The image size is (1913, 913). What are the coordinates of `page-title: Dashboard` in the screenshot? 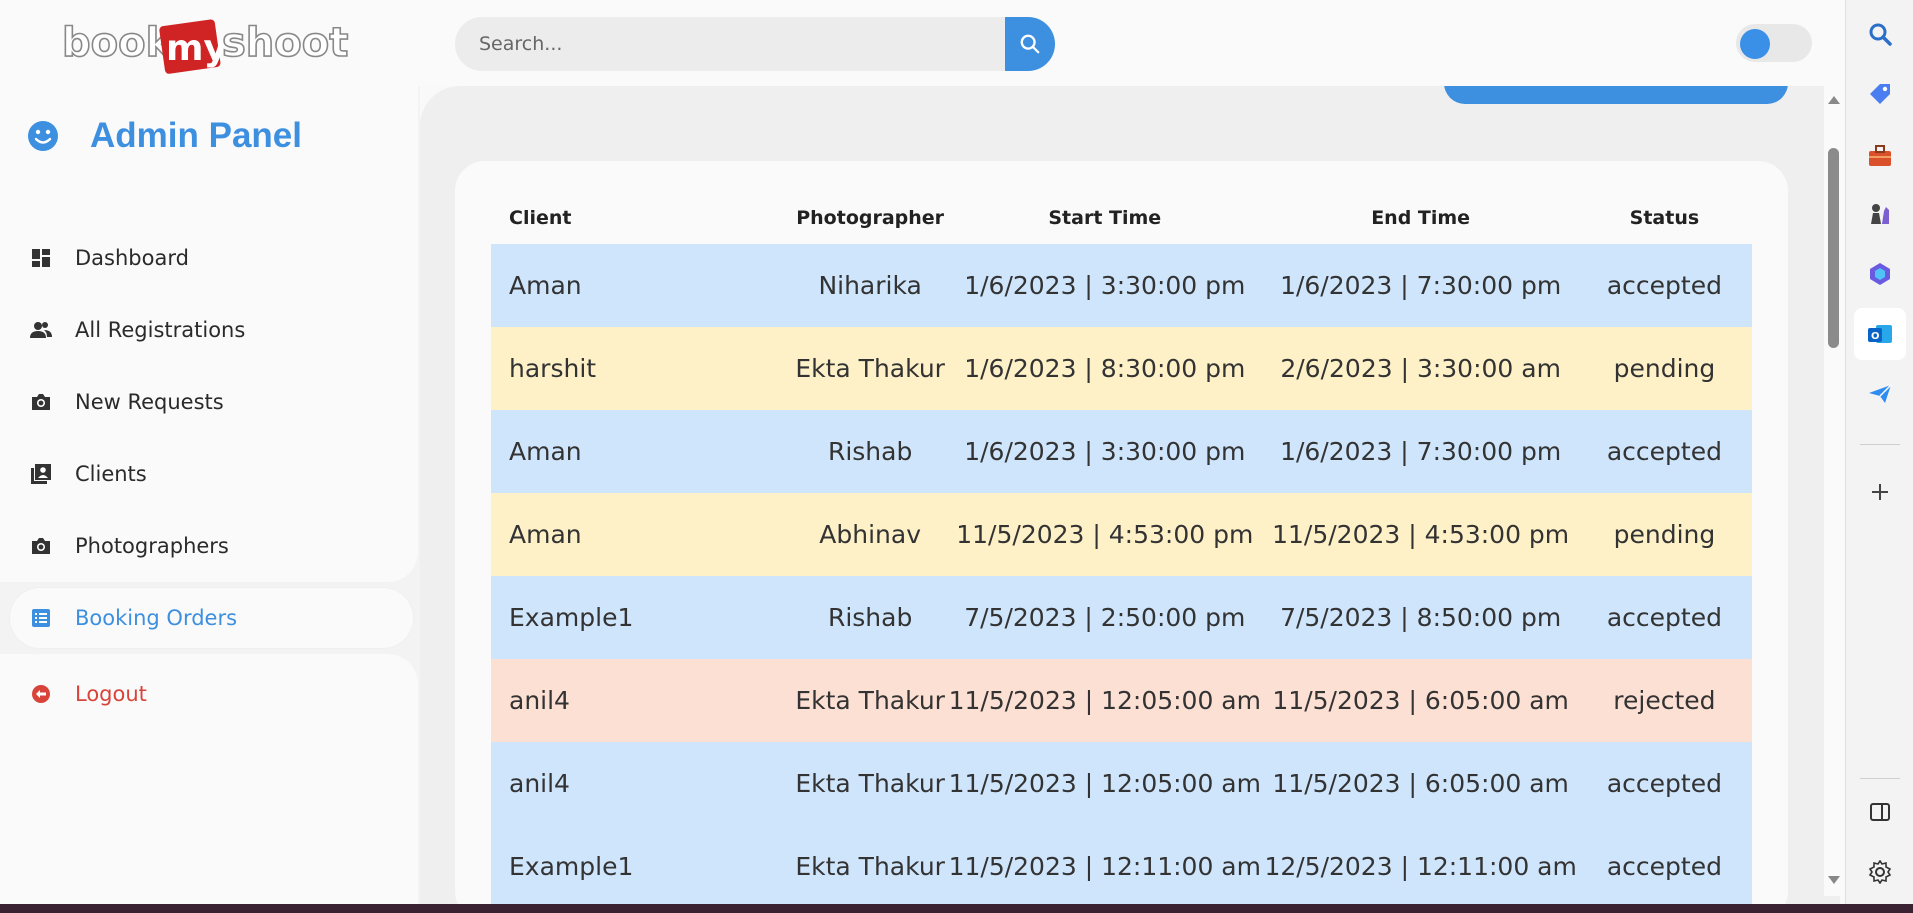 It's located at (620, 91).